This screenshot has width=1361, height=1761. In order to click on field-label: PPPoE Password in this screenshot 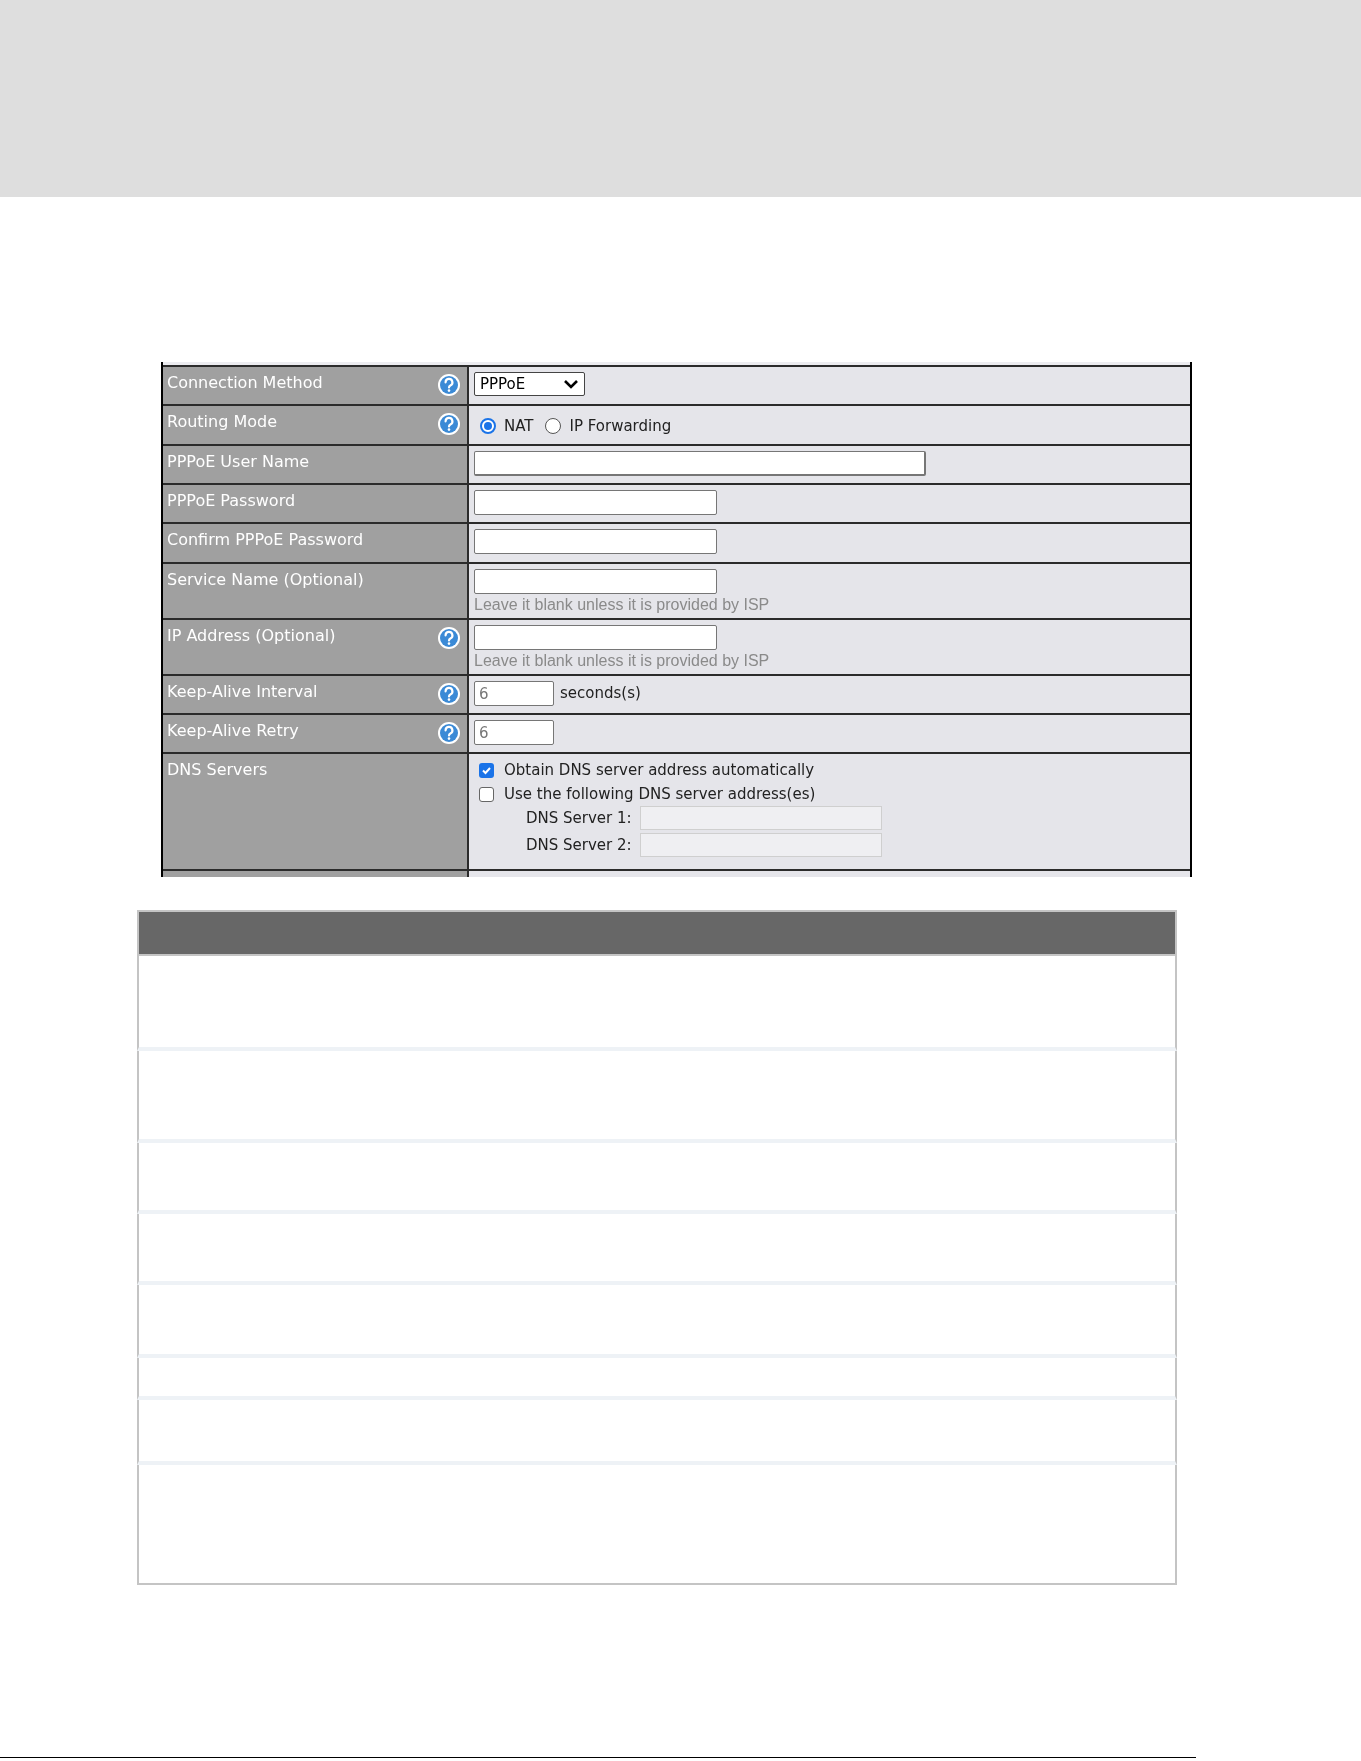, I will do `click(231, 501)`.